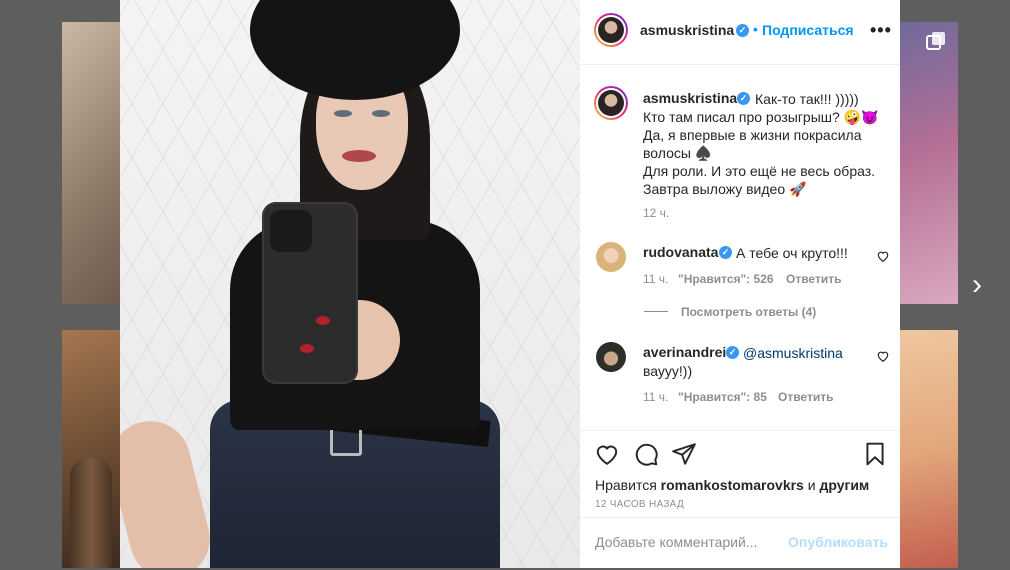 This screenshot has width=1010, height=570. Describe the element at coordinates (626, 485) in the screenshot. I see `likes-prefix: Нравится` at that location.